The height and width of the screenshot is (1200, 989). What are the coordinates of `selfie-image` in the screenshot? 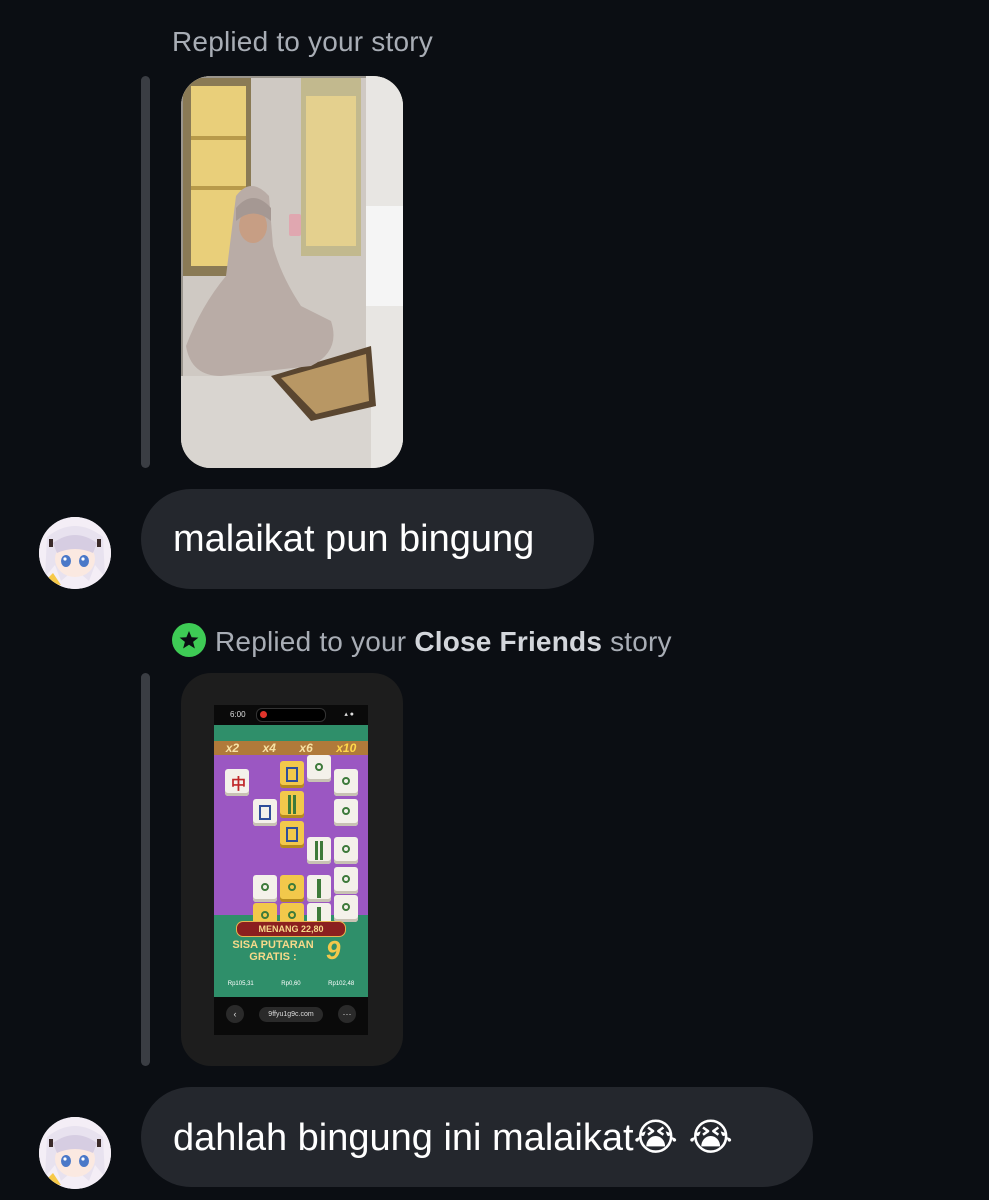 It's located at (292, 272).